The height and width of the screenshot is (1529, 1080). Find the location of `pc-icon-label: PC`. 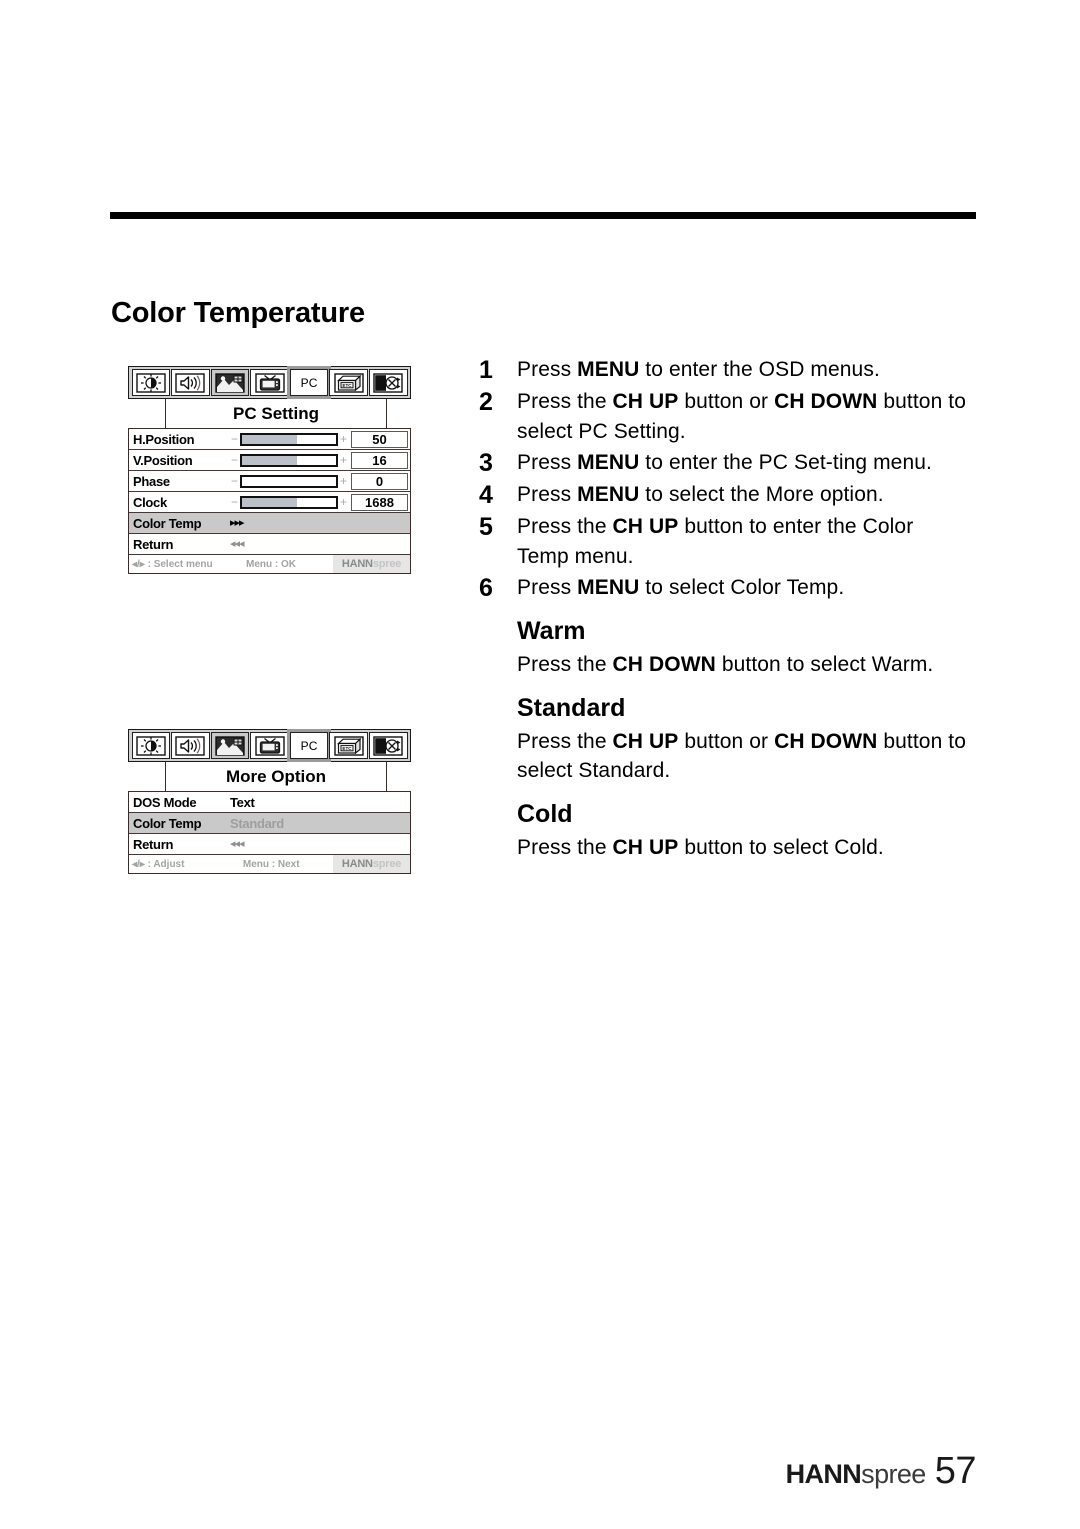

pc-icon-label: PC is located at coordinates (309, 745).